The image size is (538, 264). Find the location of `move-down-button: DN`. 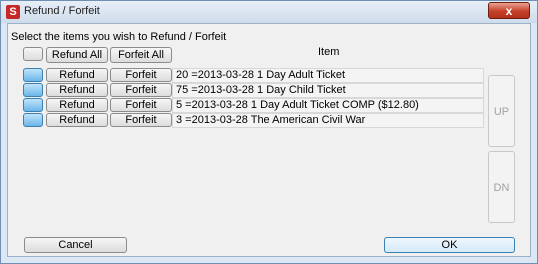

move-down-button: DN is located at coordinates (501, 187).